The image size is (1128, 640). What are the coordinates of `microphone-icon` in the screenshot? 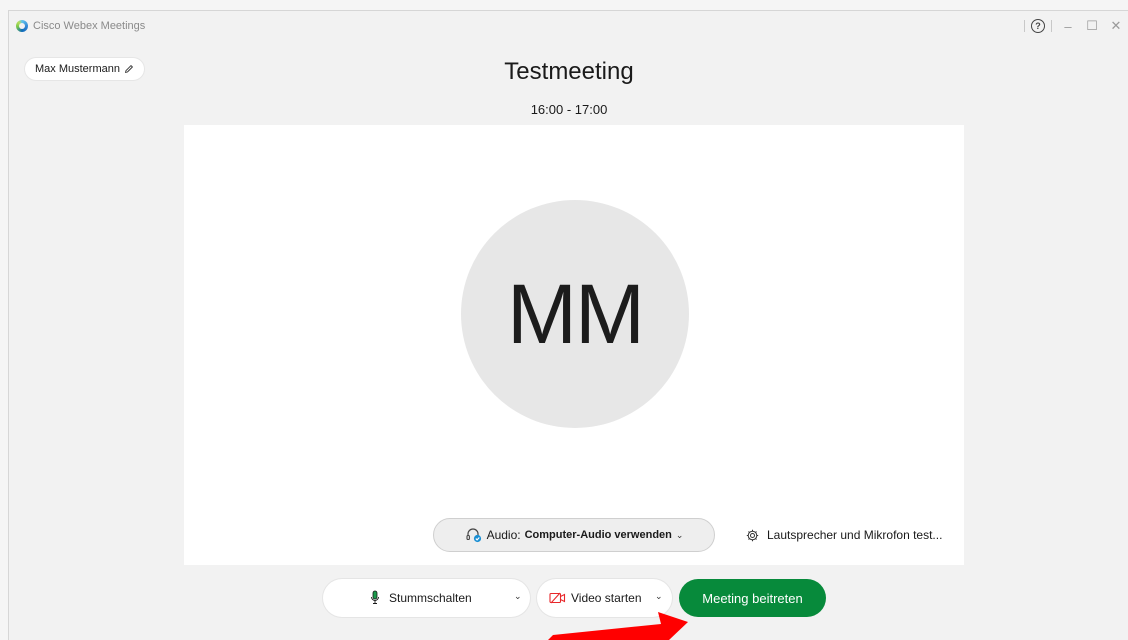 It's located at (375, 597).